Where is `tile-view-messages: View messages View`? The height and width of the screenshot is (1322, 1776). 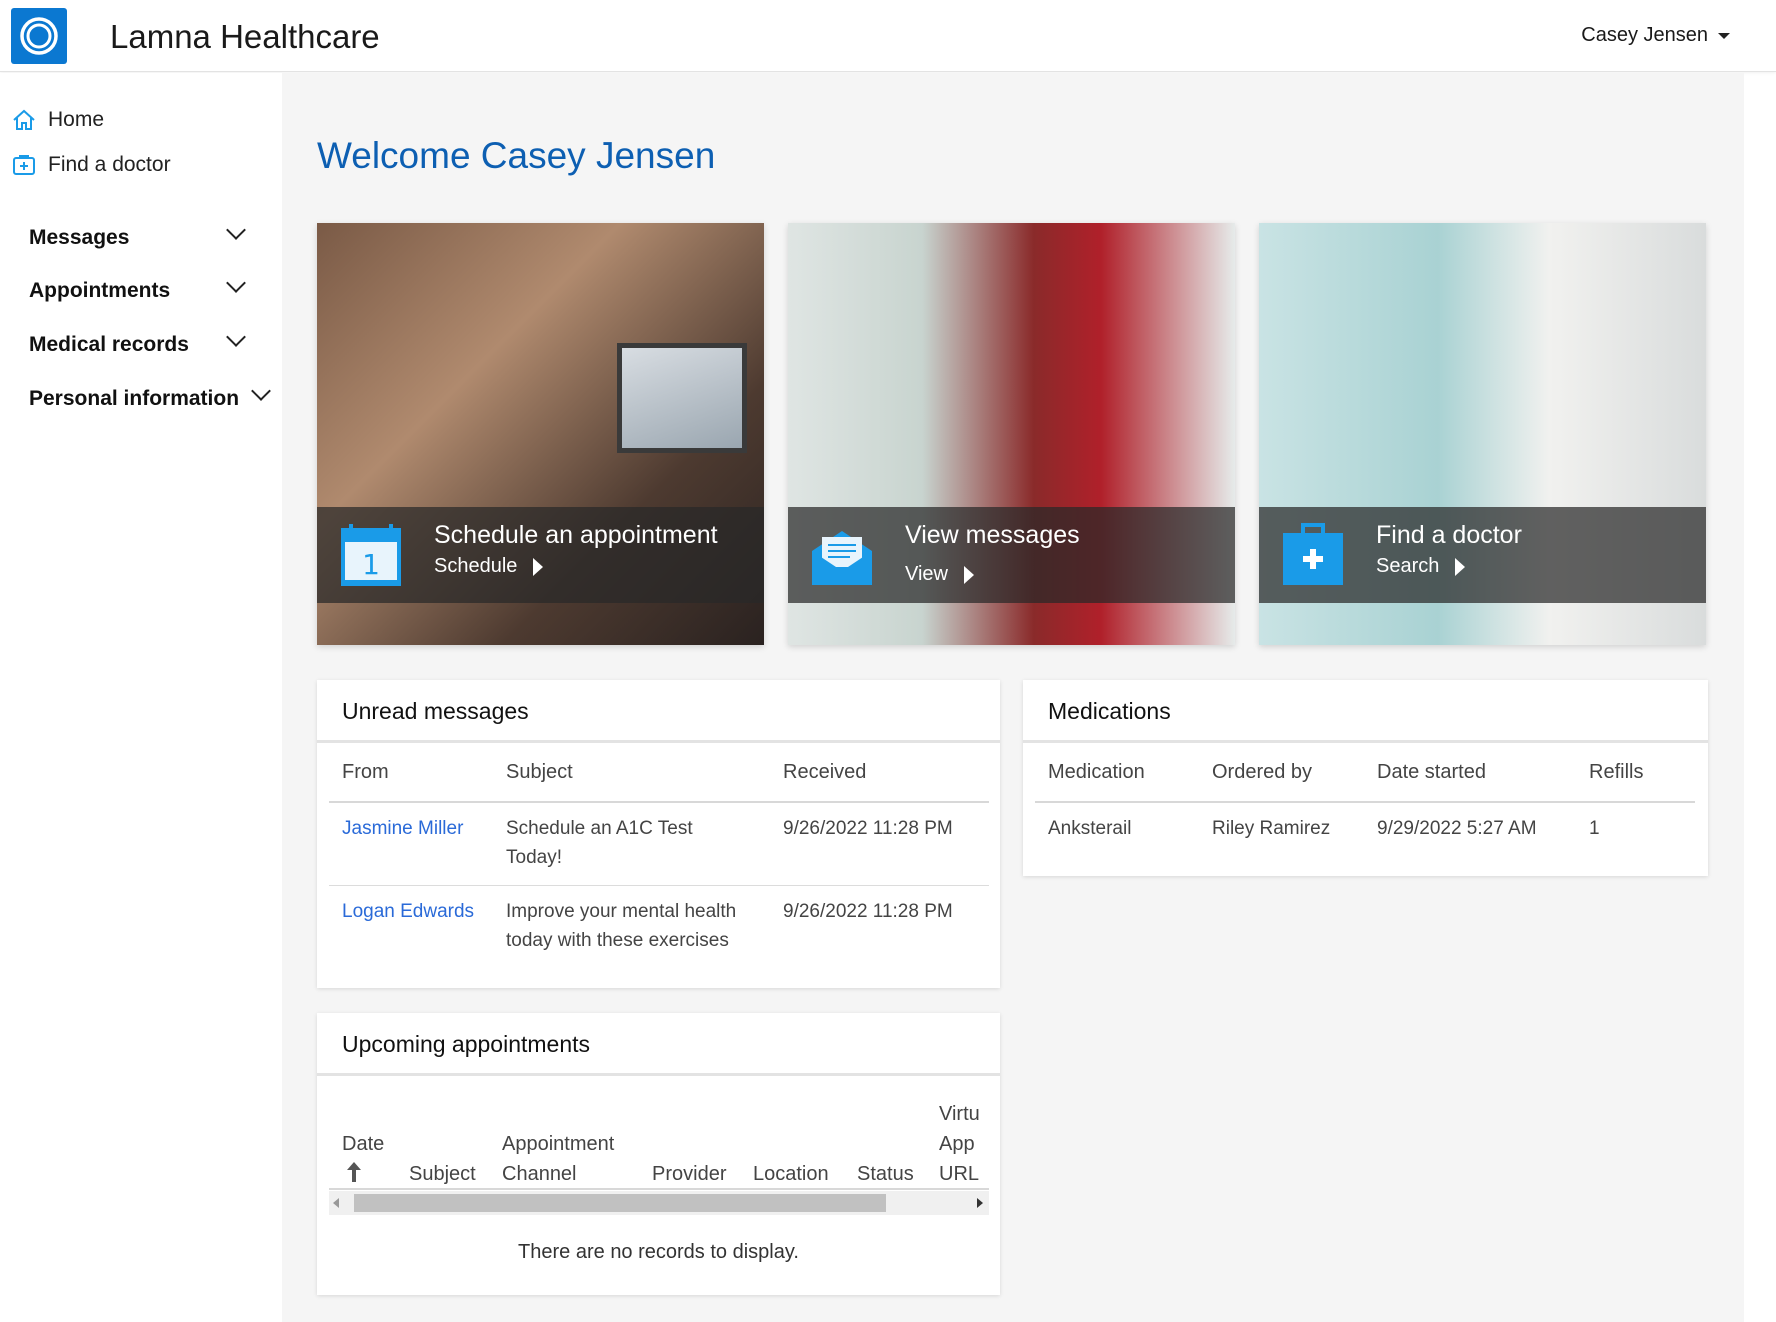
tile-view-messages: View messages View is located at coordinates (1011, 434).